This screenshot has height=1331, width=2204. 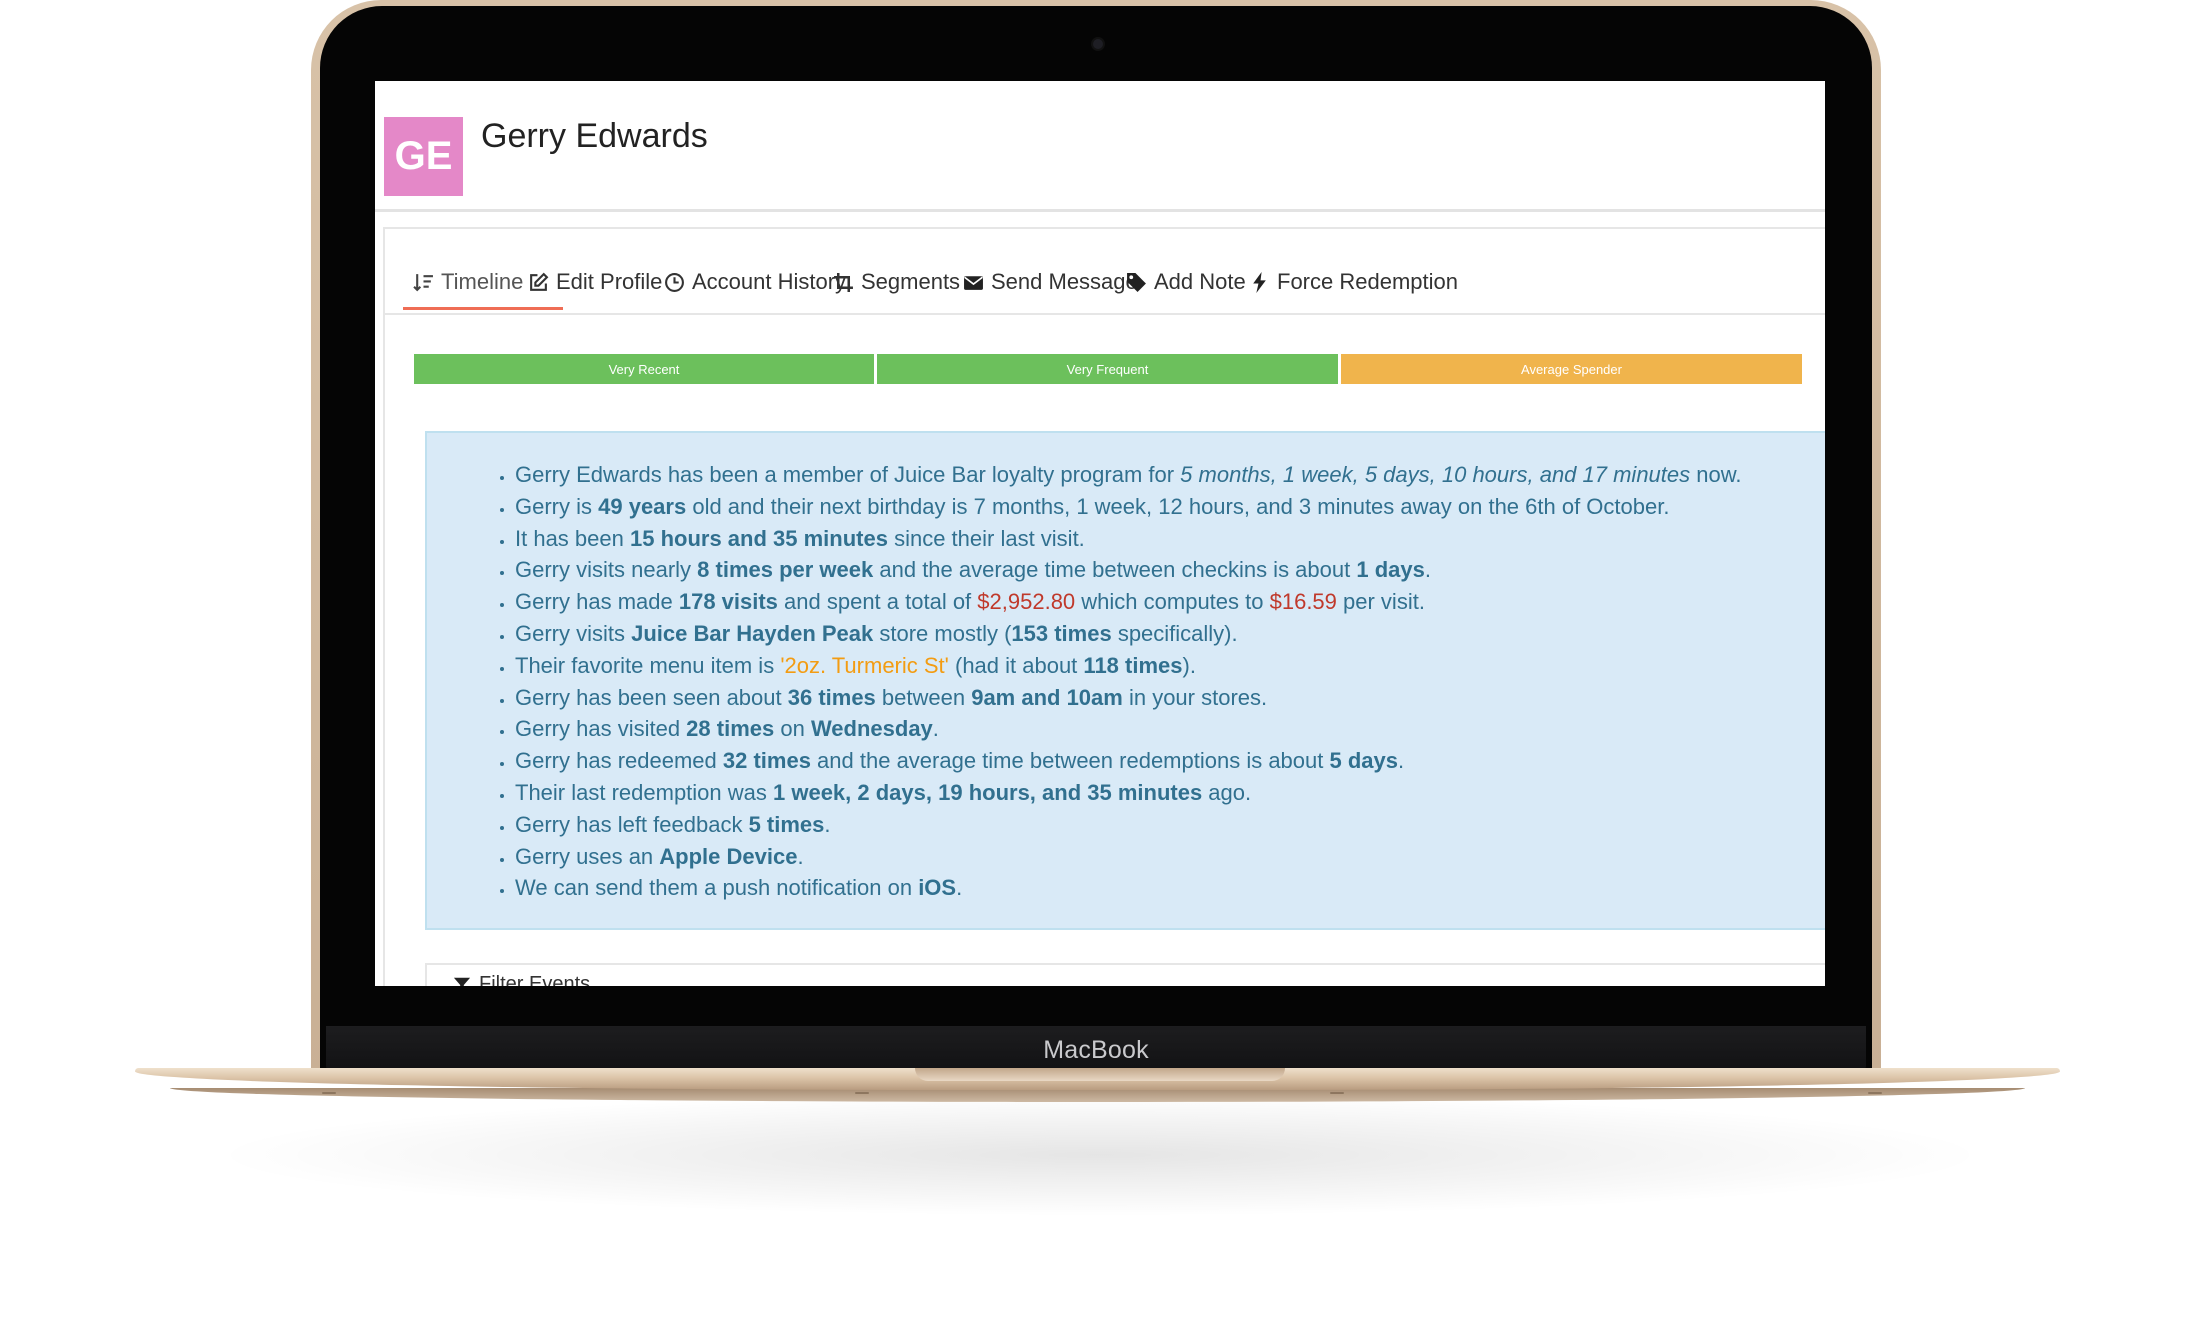 I want to click on insight-text: Gerry has visited, so click(x=601, y=729).